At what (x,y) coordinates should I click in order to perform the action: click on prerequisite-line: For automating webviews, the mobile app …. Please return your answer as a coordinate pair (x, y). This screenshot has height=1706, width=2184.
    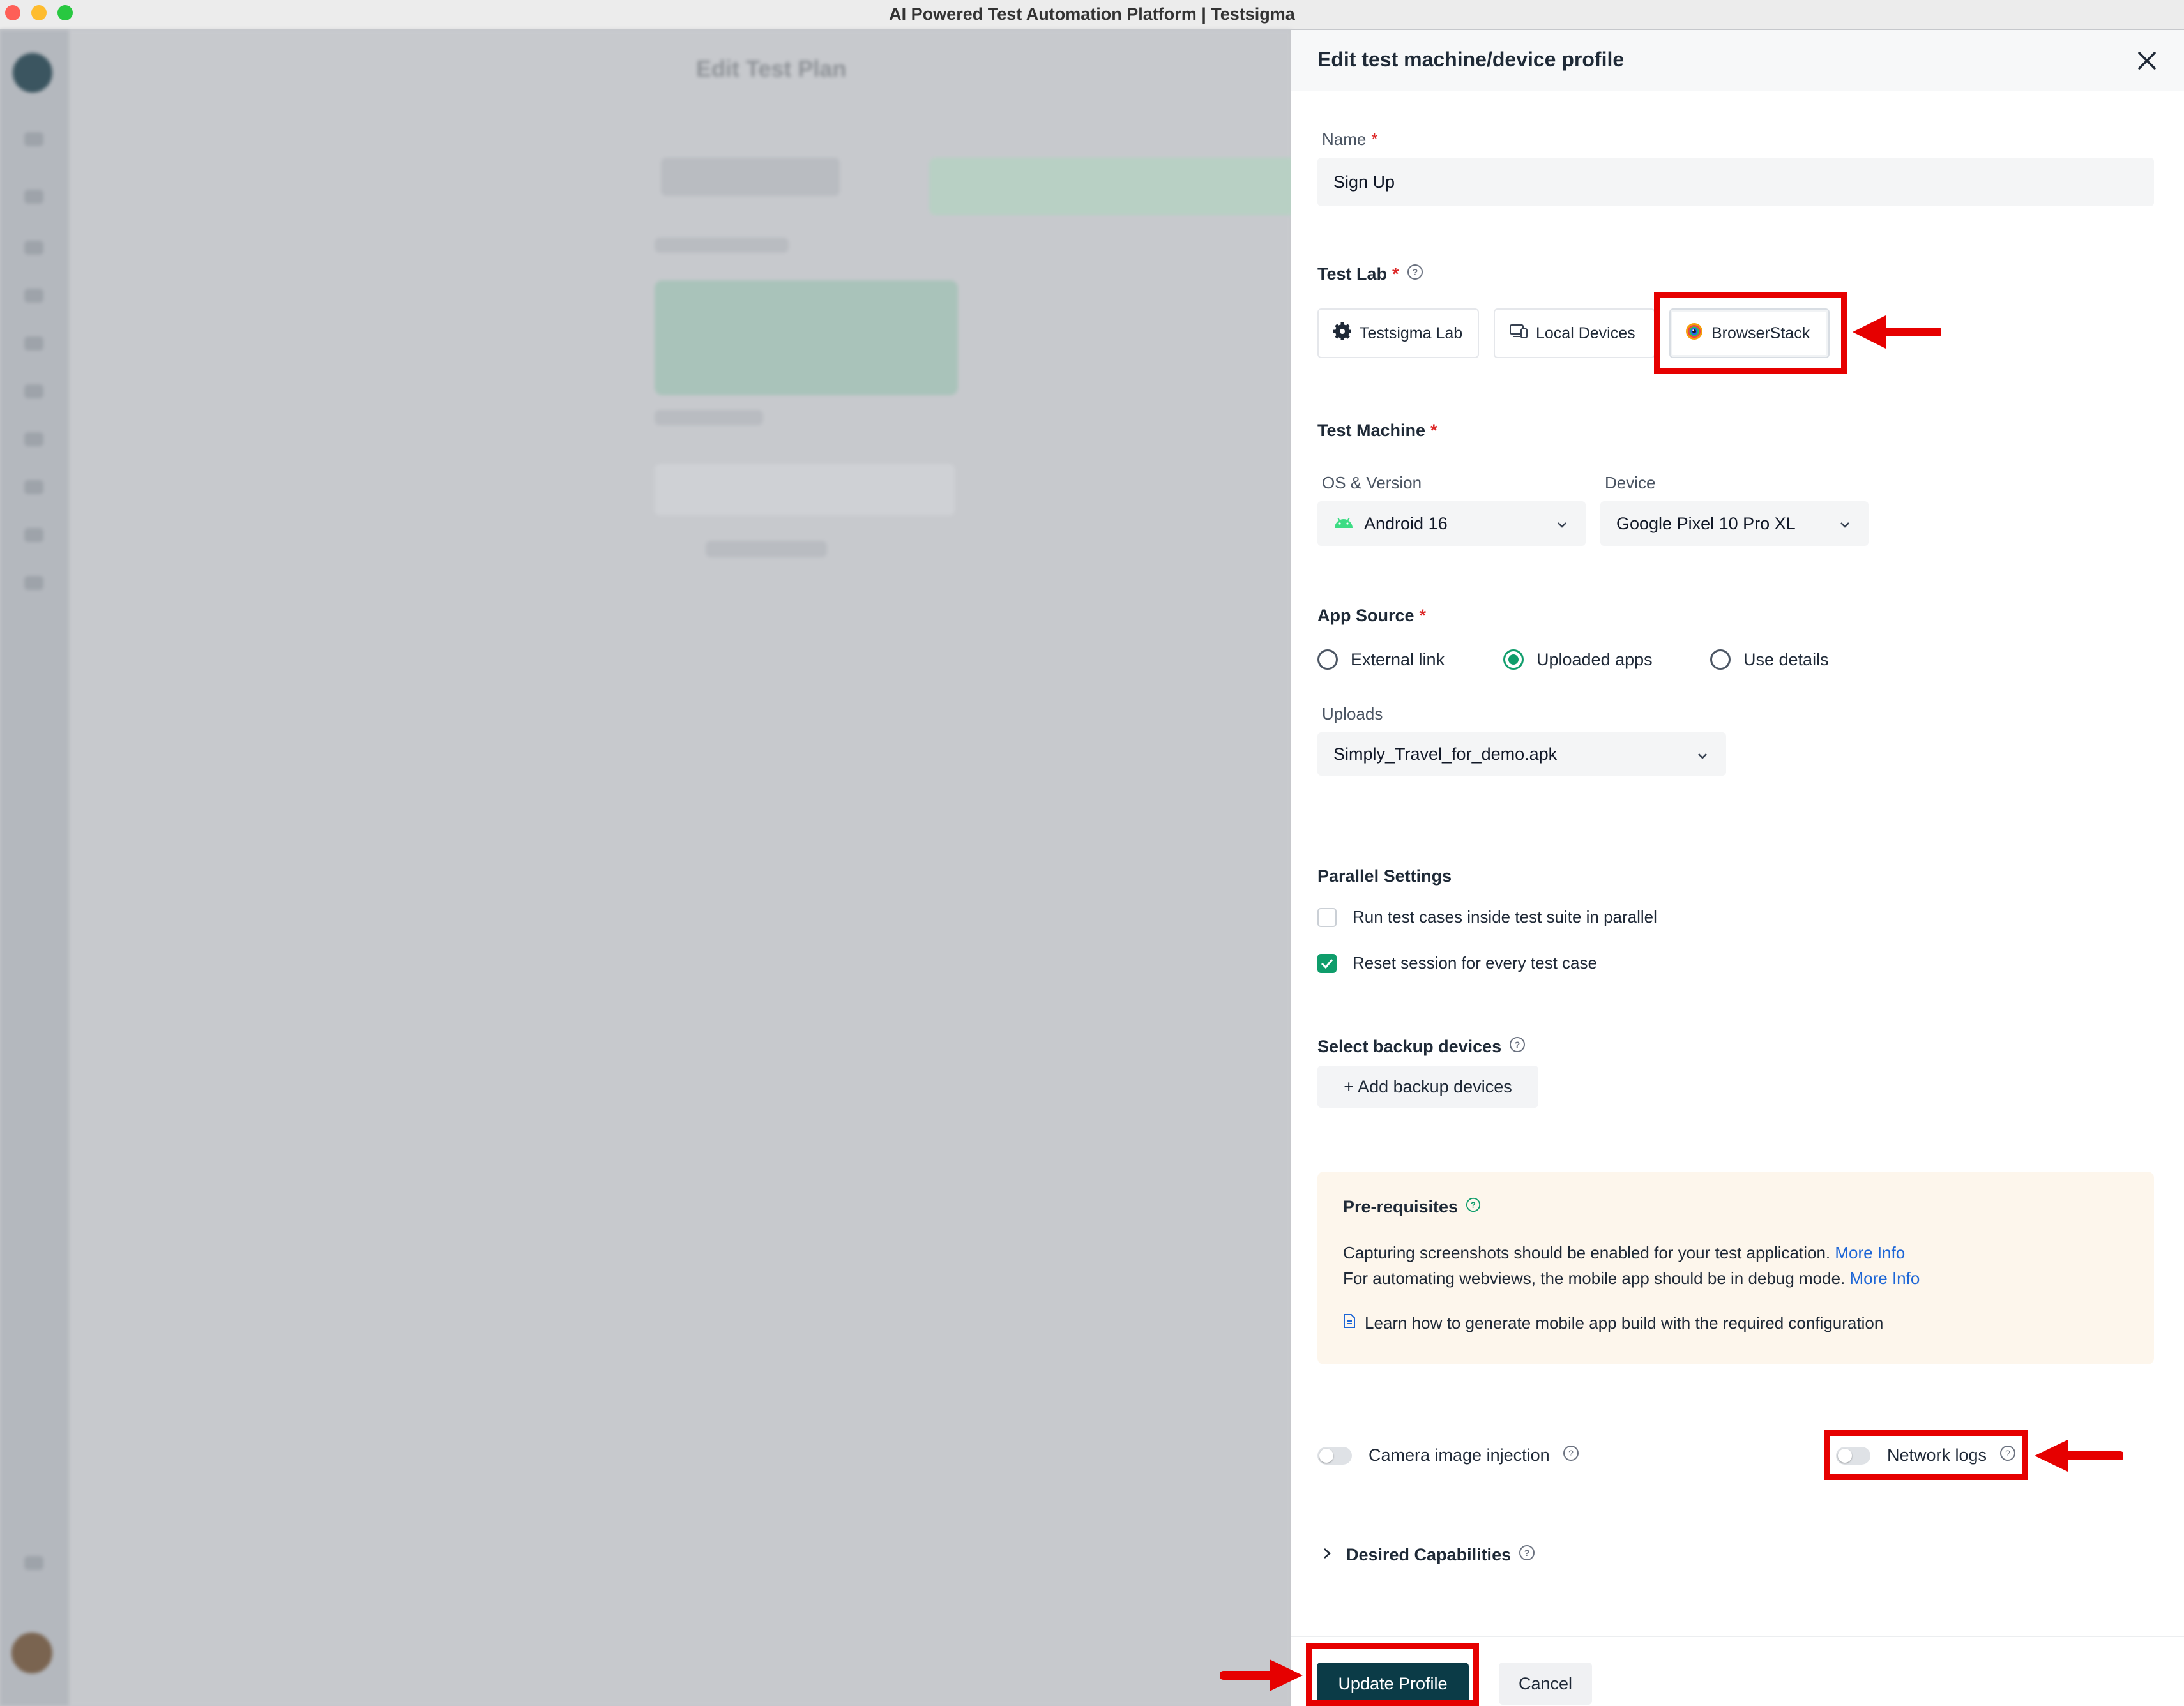
    Looking at the image, I should click on (1631, 1278).